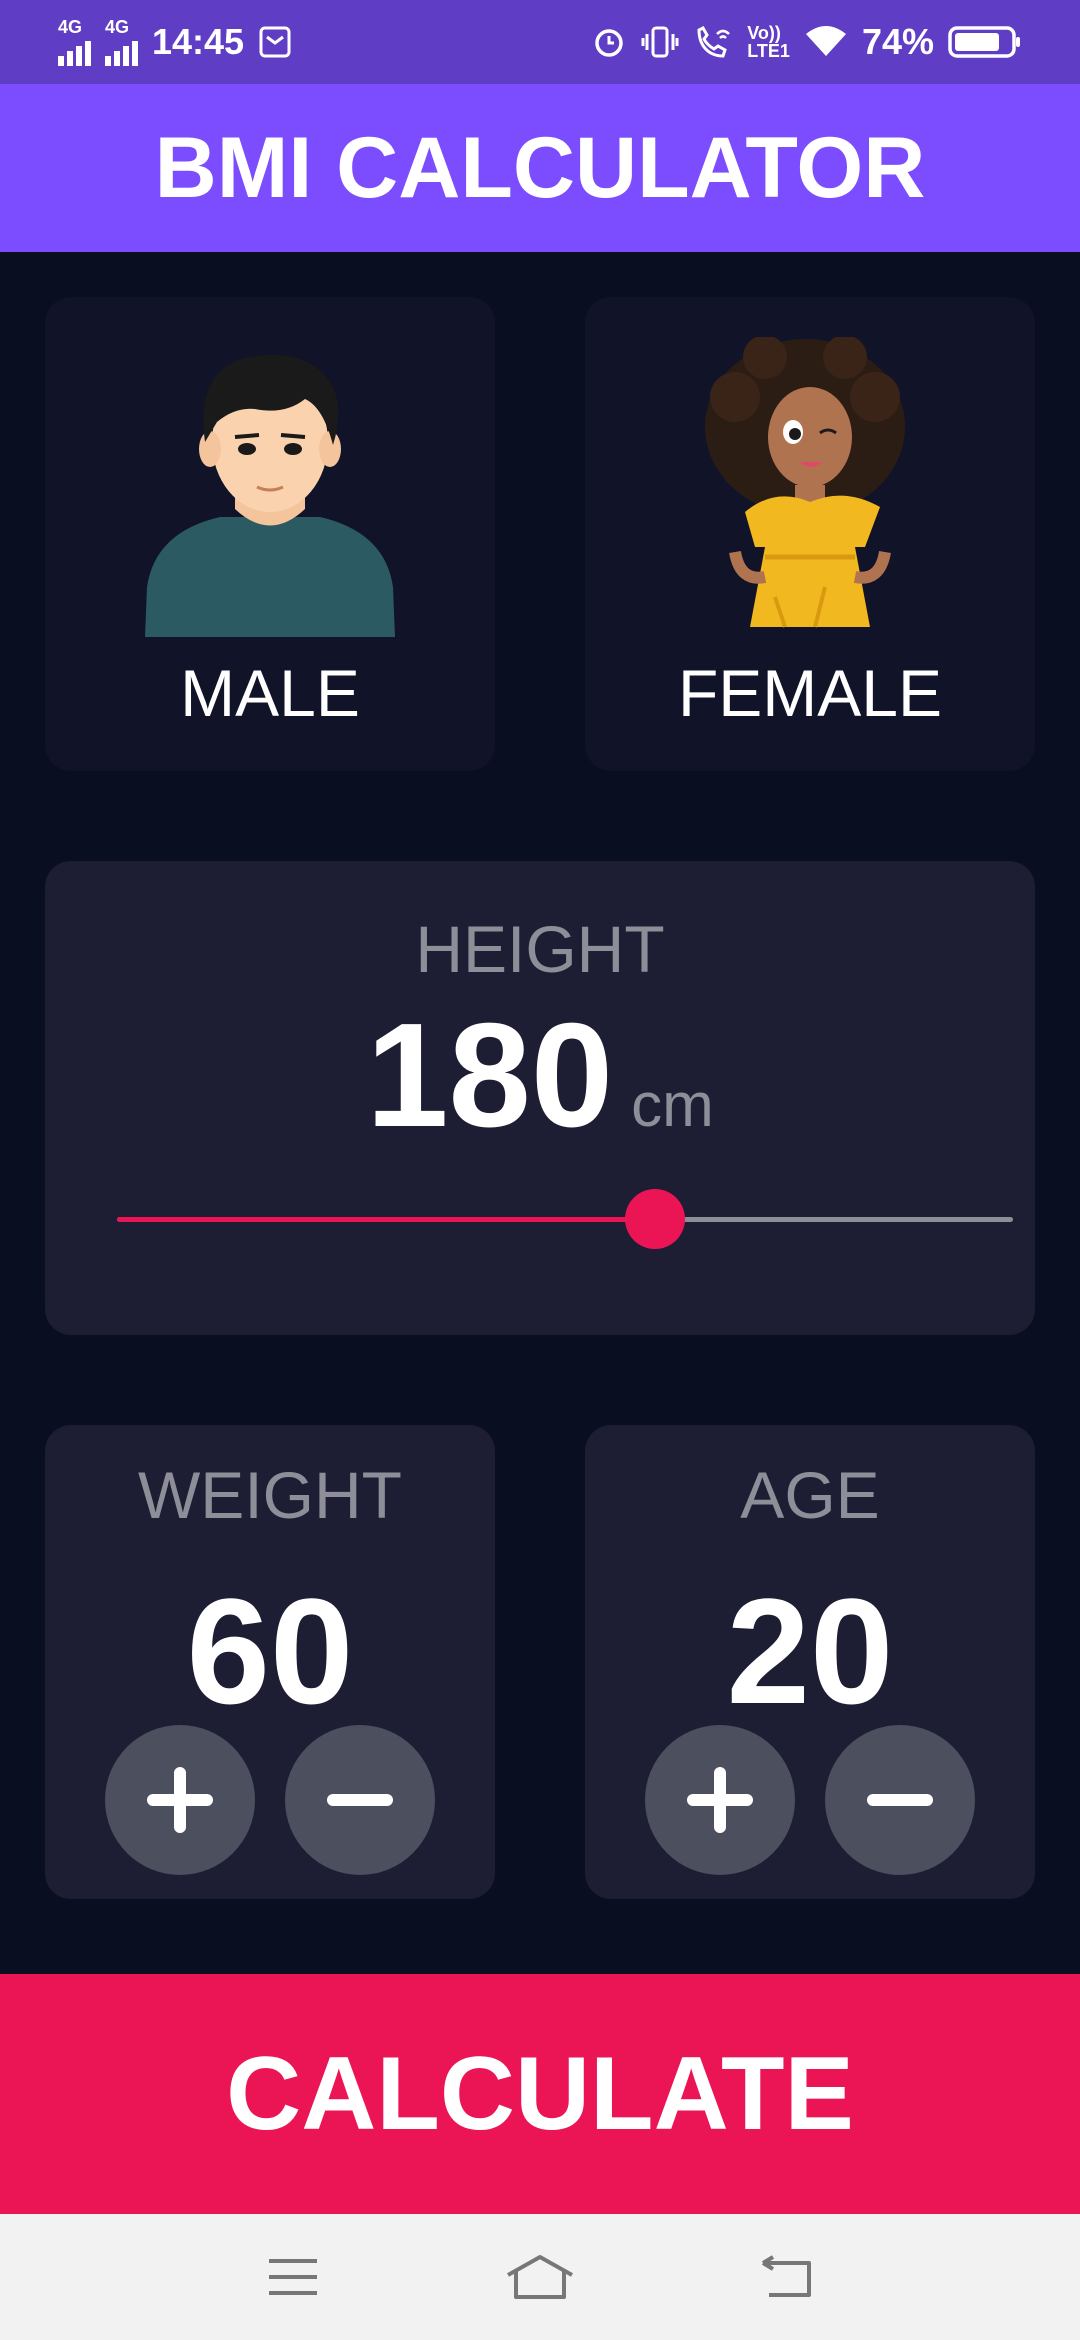 This screenshot has height=2340, width=1080. I want to click on weight-value: 60, so click(270, 1651).